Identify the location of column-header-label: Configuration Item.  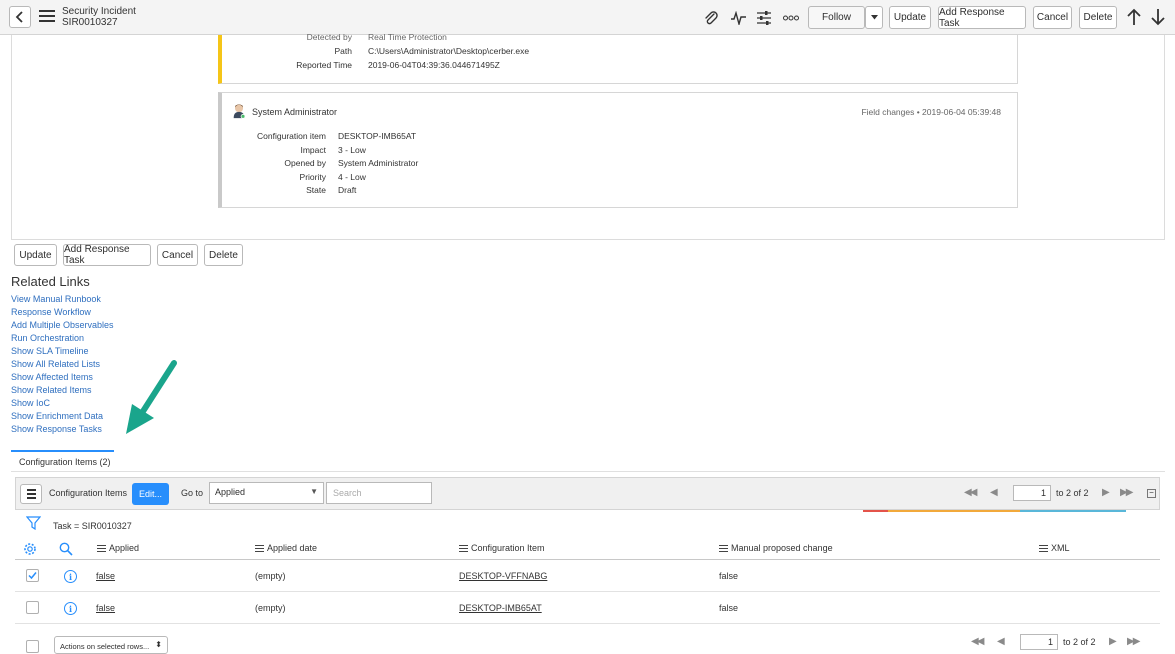
(508, 548).